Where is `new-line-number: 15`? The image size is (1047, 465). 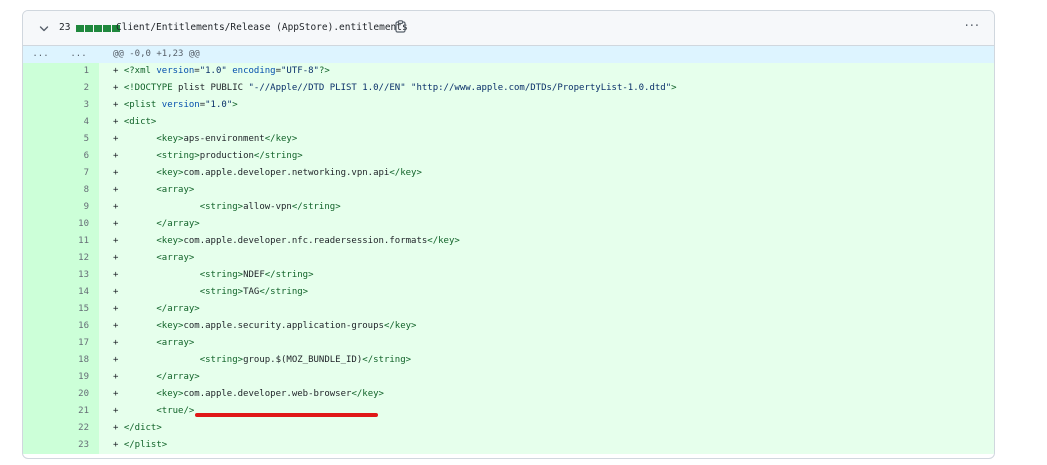 new-line-number: 15 is located at coordinates (78, 309).